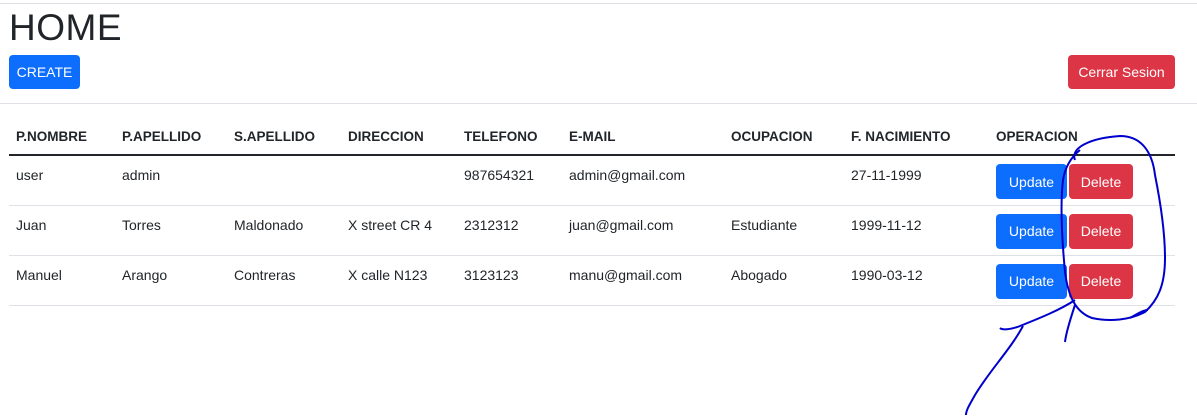 The image size is (1197, 417). I want to click on cell-ocupacion: Estudiante, so click(784, 230).